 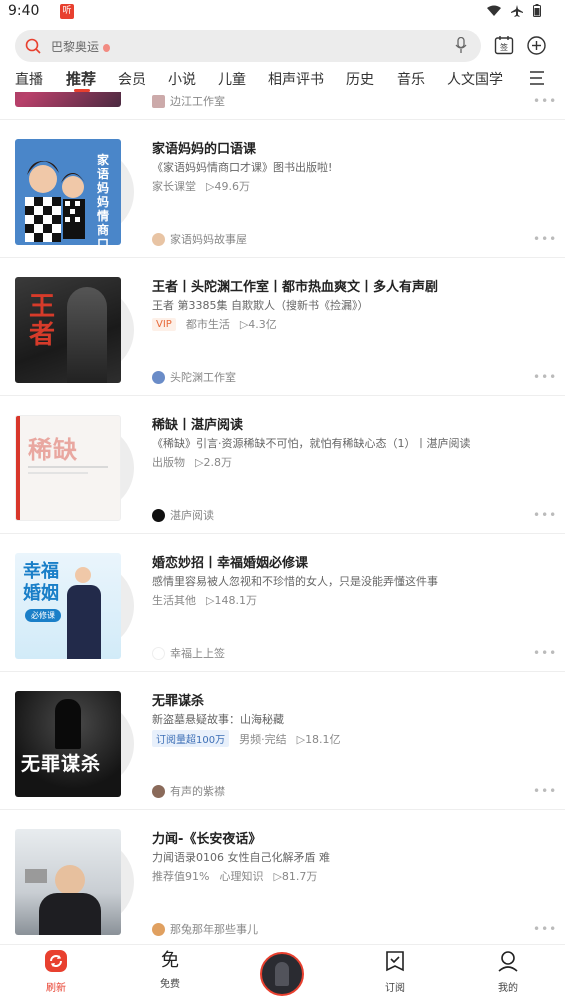 I want to click on author-row: 边江工作室, so click(x=188, y=101).